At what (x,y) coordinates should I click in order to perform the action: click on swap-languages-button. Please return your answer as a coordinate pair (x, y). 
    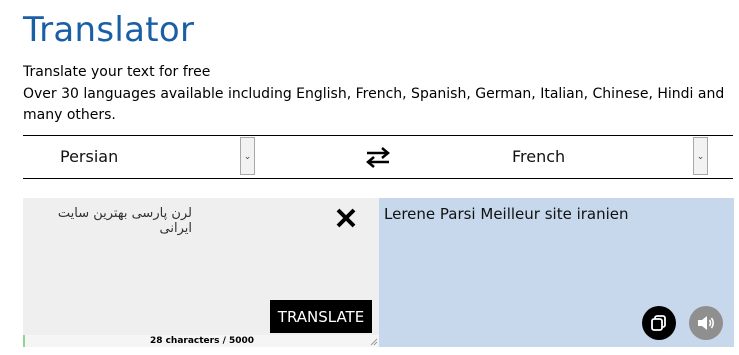
    Looking at the image, I should click on (378, 157).